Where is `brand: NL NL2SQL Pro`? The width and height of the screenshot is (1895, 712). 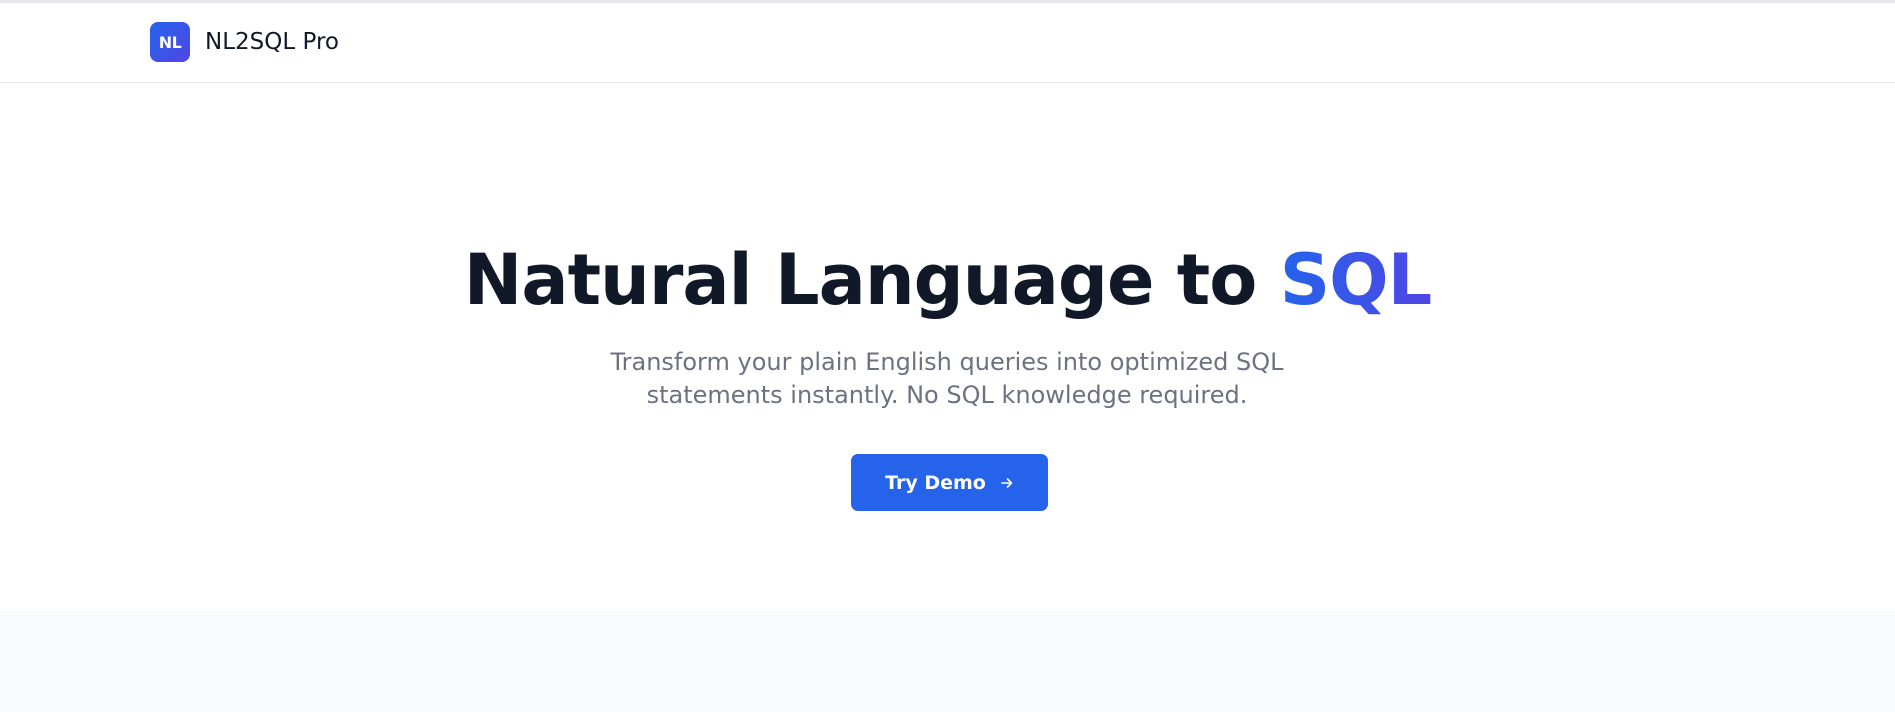 brand: NL NL2SQL Pro is located at coordinates (244, 42).